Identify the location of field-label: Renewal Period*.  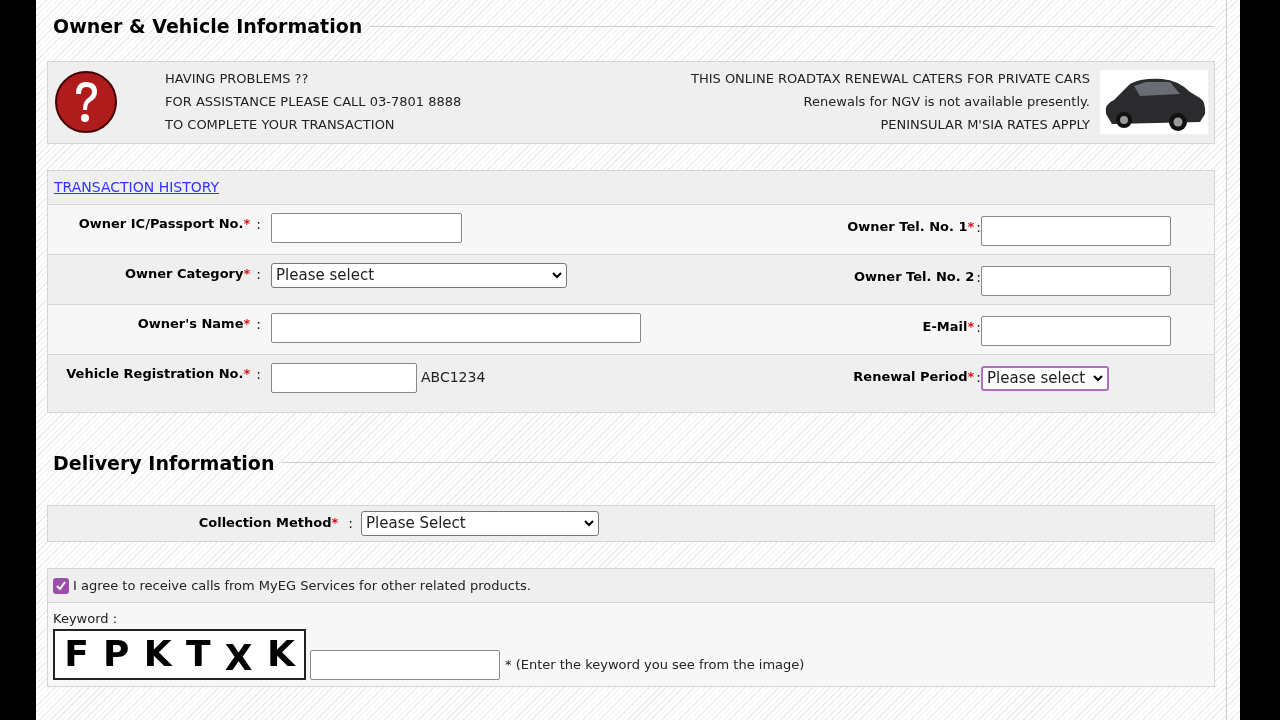
(914, 376).